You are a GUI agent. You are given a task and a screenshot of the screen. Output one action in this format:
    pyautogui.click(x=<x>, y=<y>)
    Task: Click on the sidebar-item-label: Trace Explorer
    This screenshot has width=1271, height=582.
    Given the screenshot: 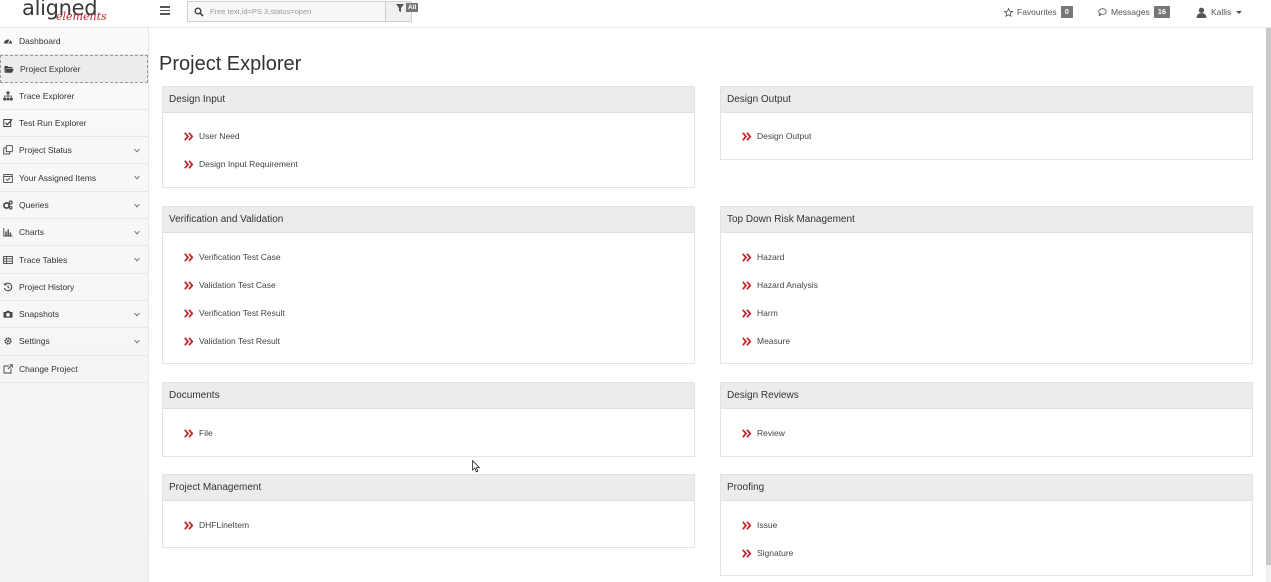 What is the action you would take?
    pyautogui.click(x=47, y=95)
    